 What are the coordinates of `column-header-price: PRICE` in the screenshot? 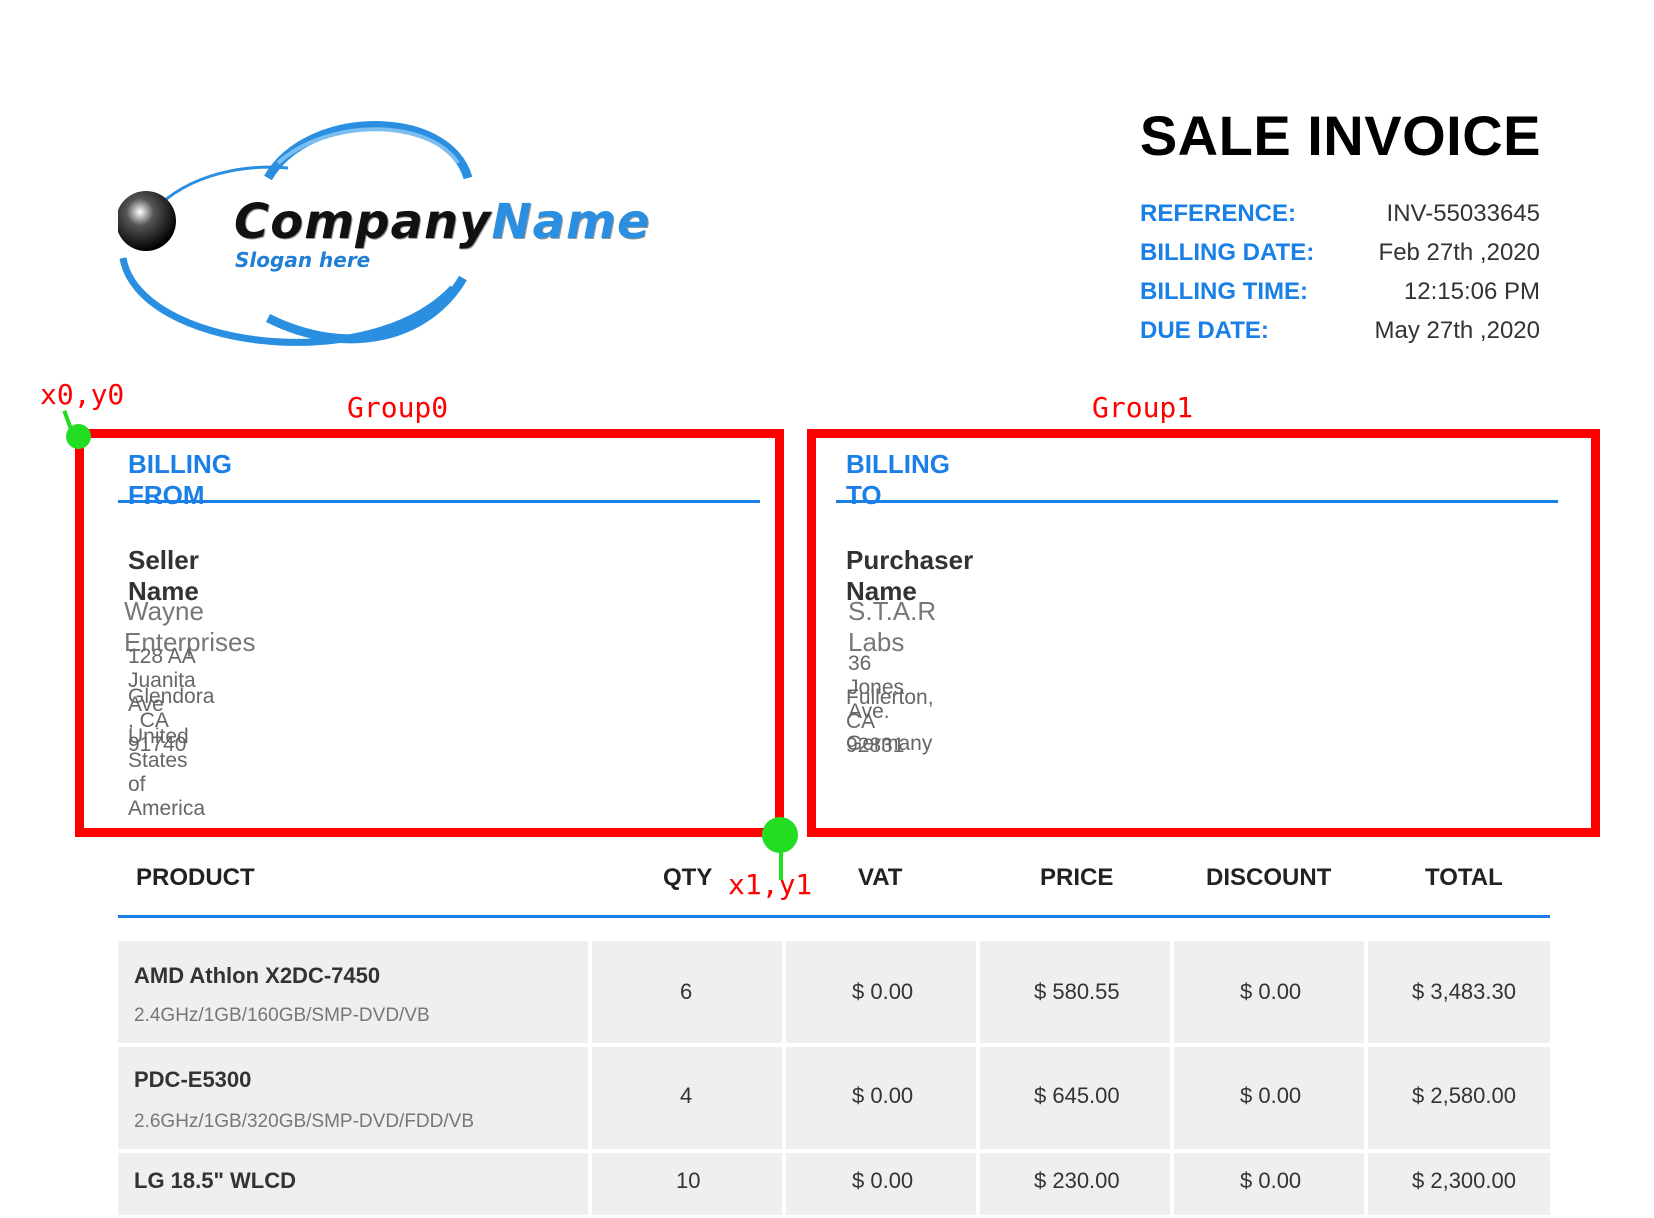 It's located at (1077, 877).